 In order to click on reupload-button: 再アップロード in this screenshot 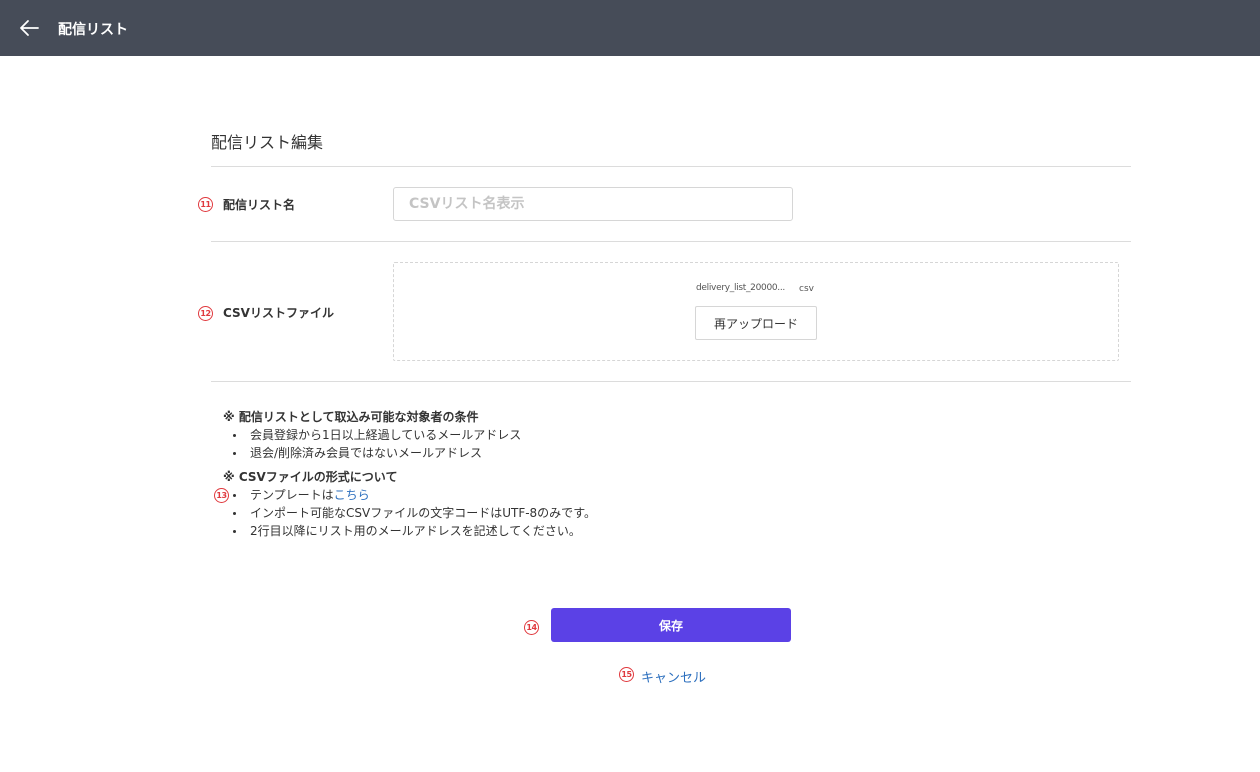, I will do `click(756, 323)`.